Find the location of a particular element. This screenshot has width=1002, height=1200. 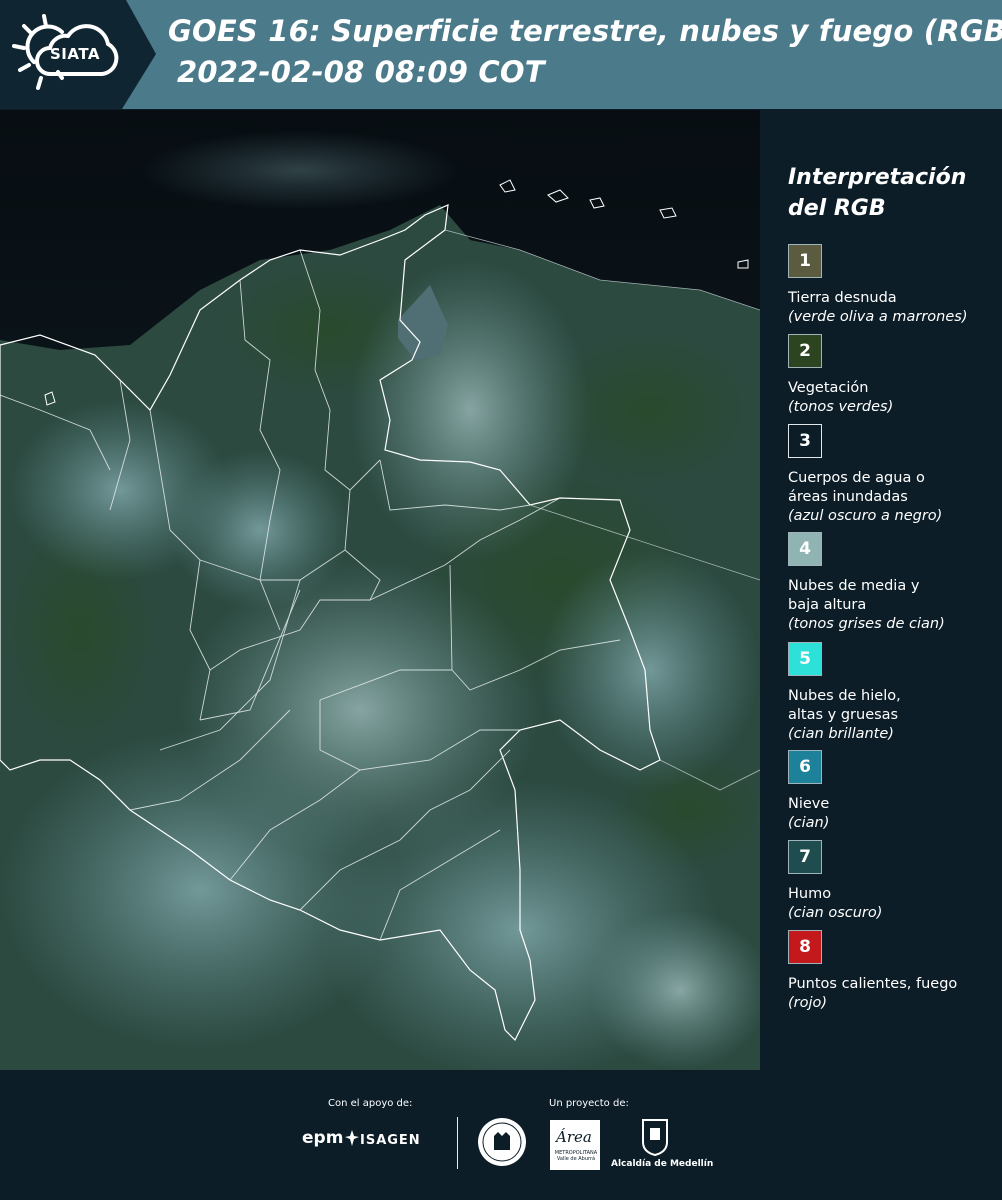

alcaldia-logo-text: Alcaldía de Medellín is located at coordinates (662, 1164).